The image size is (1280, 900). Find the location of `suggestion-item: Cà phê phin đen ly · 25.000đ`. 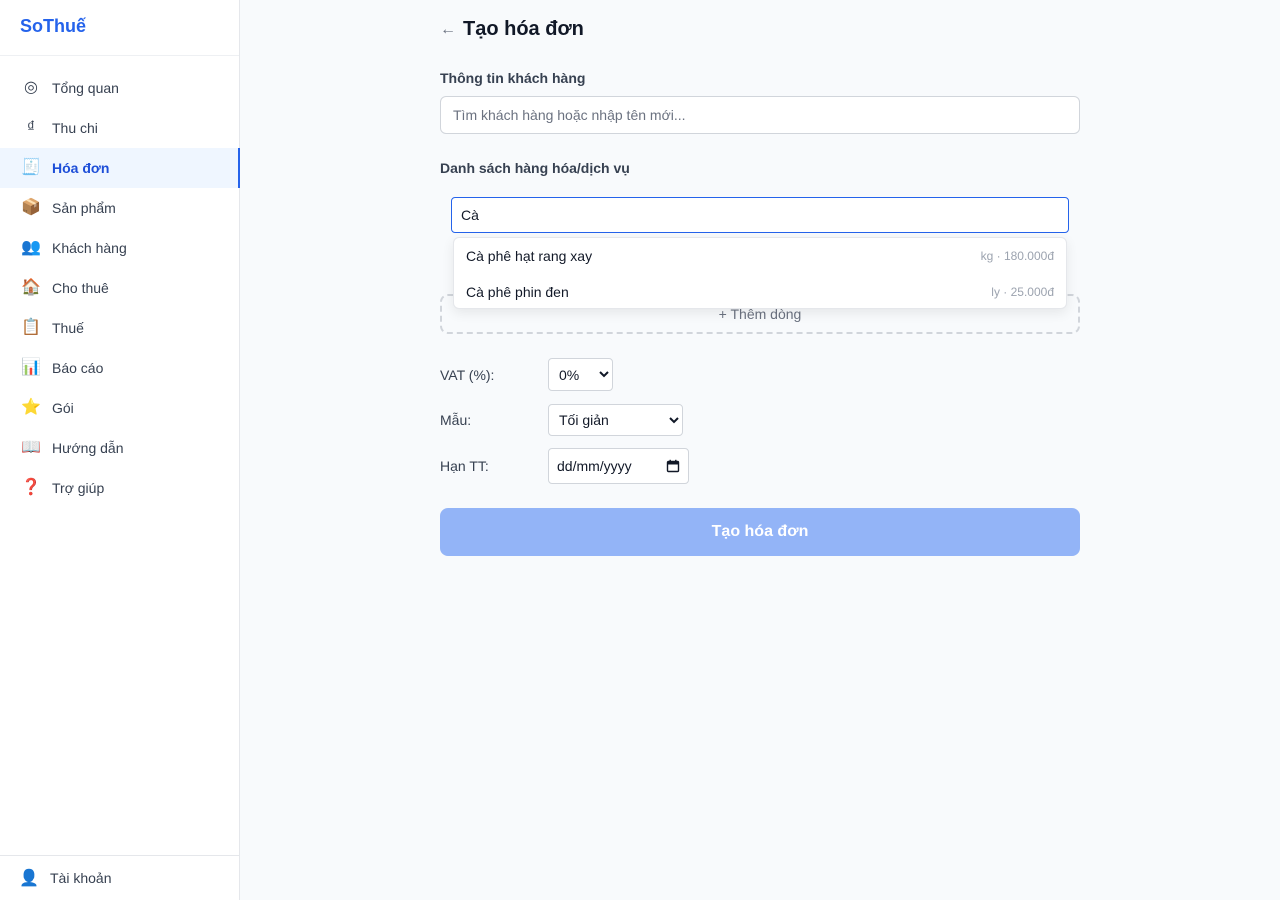

suggestion-item: Cà phê phin đen ly · 25.000đ is located at coordinates (760, 292).